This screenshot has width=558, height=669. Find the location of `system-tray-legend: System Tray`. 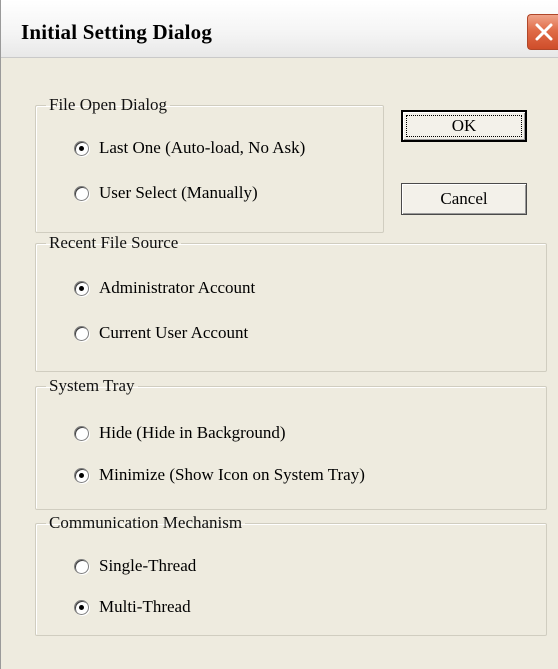

system-tray-legend: System Tray is located at coordinates (92, 385).